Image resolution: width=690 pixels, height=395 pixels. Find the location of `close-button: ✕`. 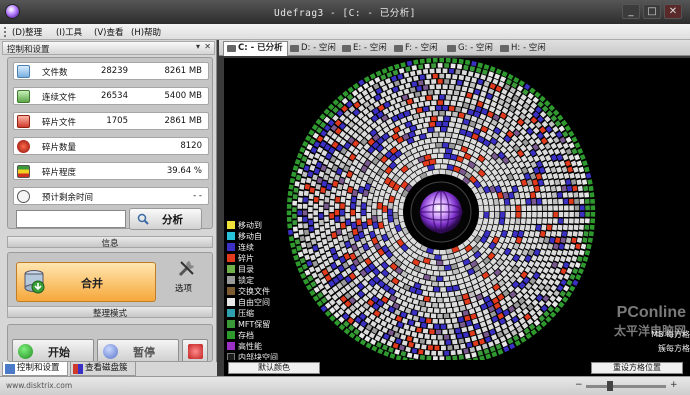

close-button: ✕ is located at coordinates (673, 11).